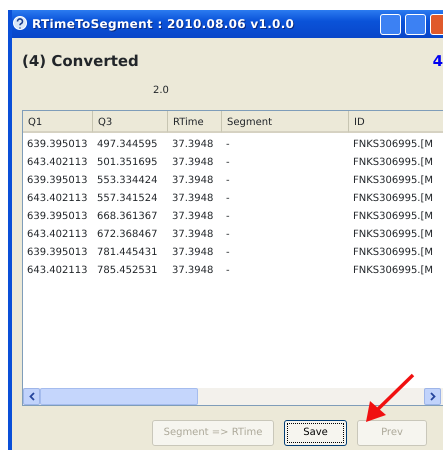 Image resolution: width=443 pixels, height=450 pixels. I want to click on minimize-button, so click(390, 24).